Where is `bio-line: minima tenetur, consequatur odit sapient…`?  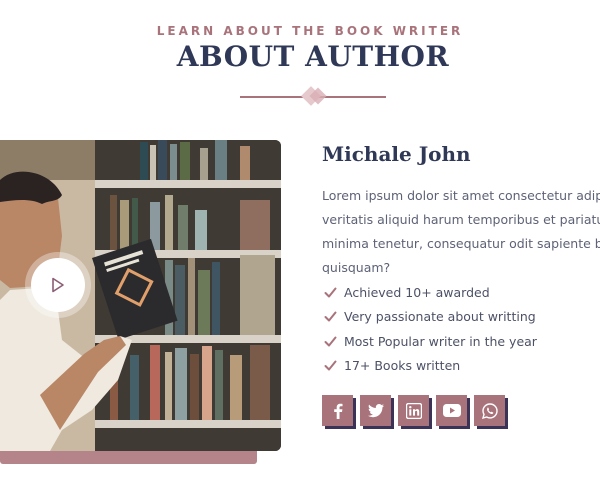 bio-line: minima tenetur, consequatur odit sapient… is located at coordinates (461, 243).